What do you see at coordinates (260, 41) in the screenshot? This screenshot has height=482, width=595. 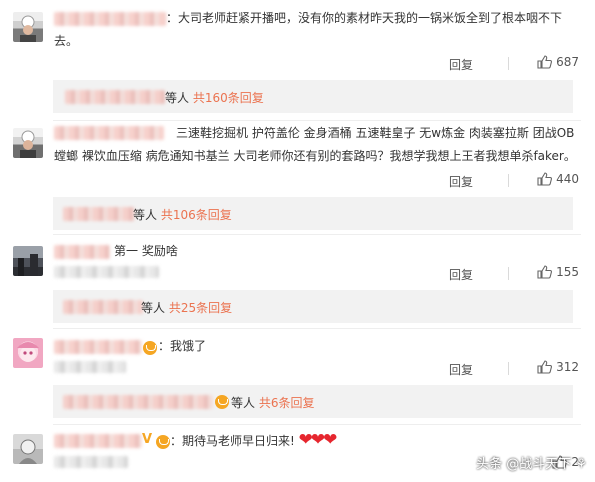 I see `comment-text-cont: 去。` at bounding box center [260, 41].